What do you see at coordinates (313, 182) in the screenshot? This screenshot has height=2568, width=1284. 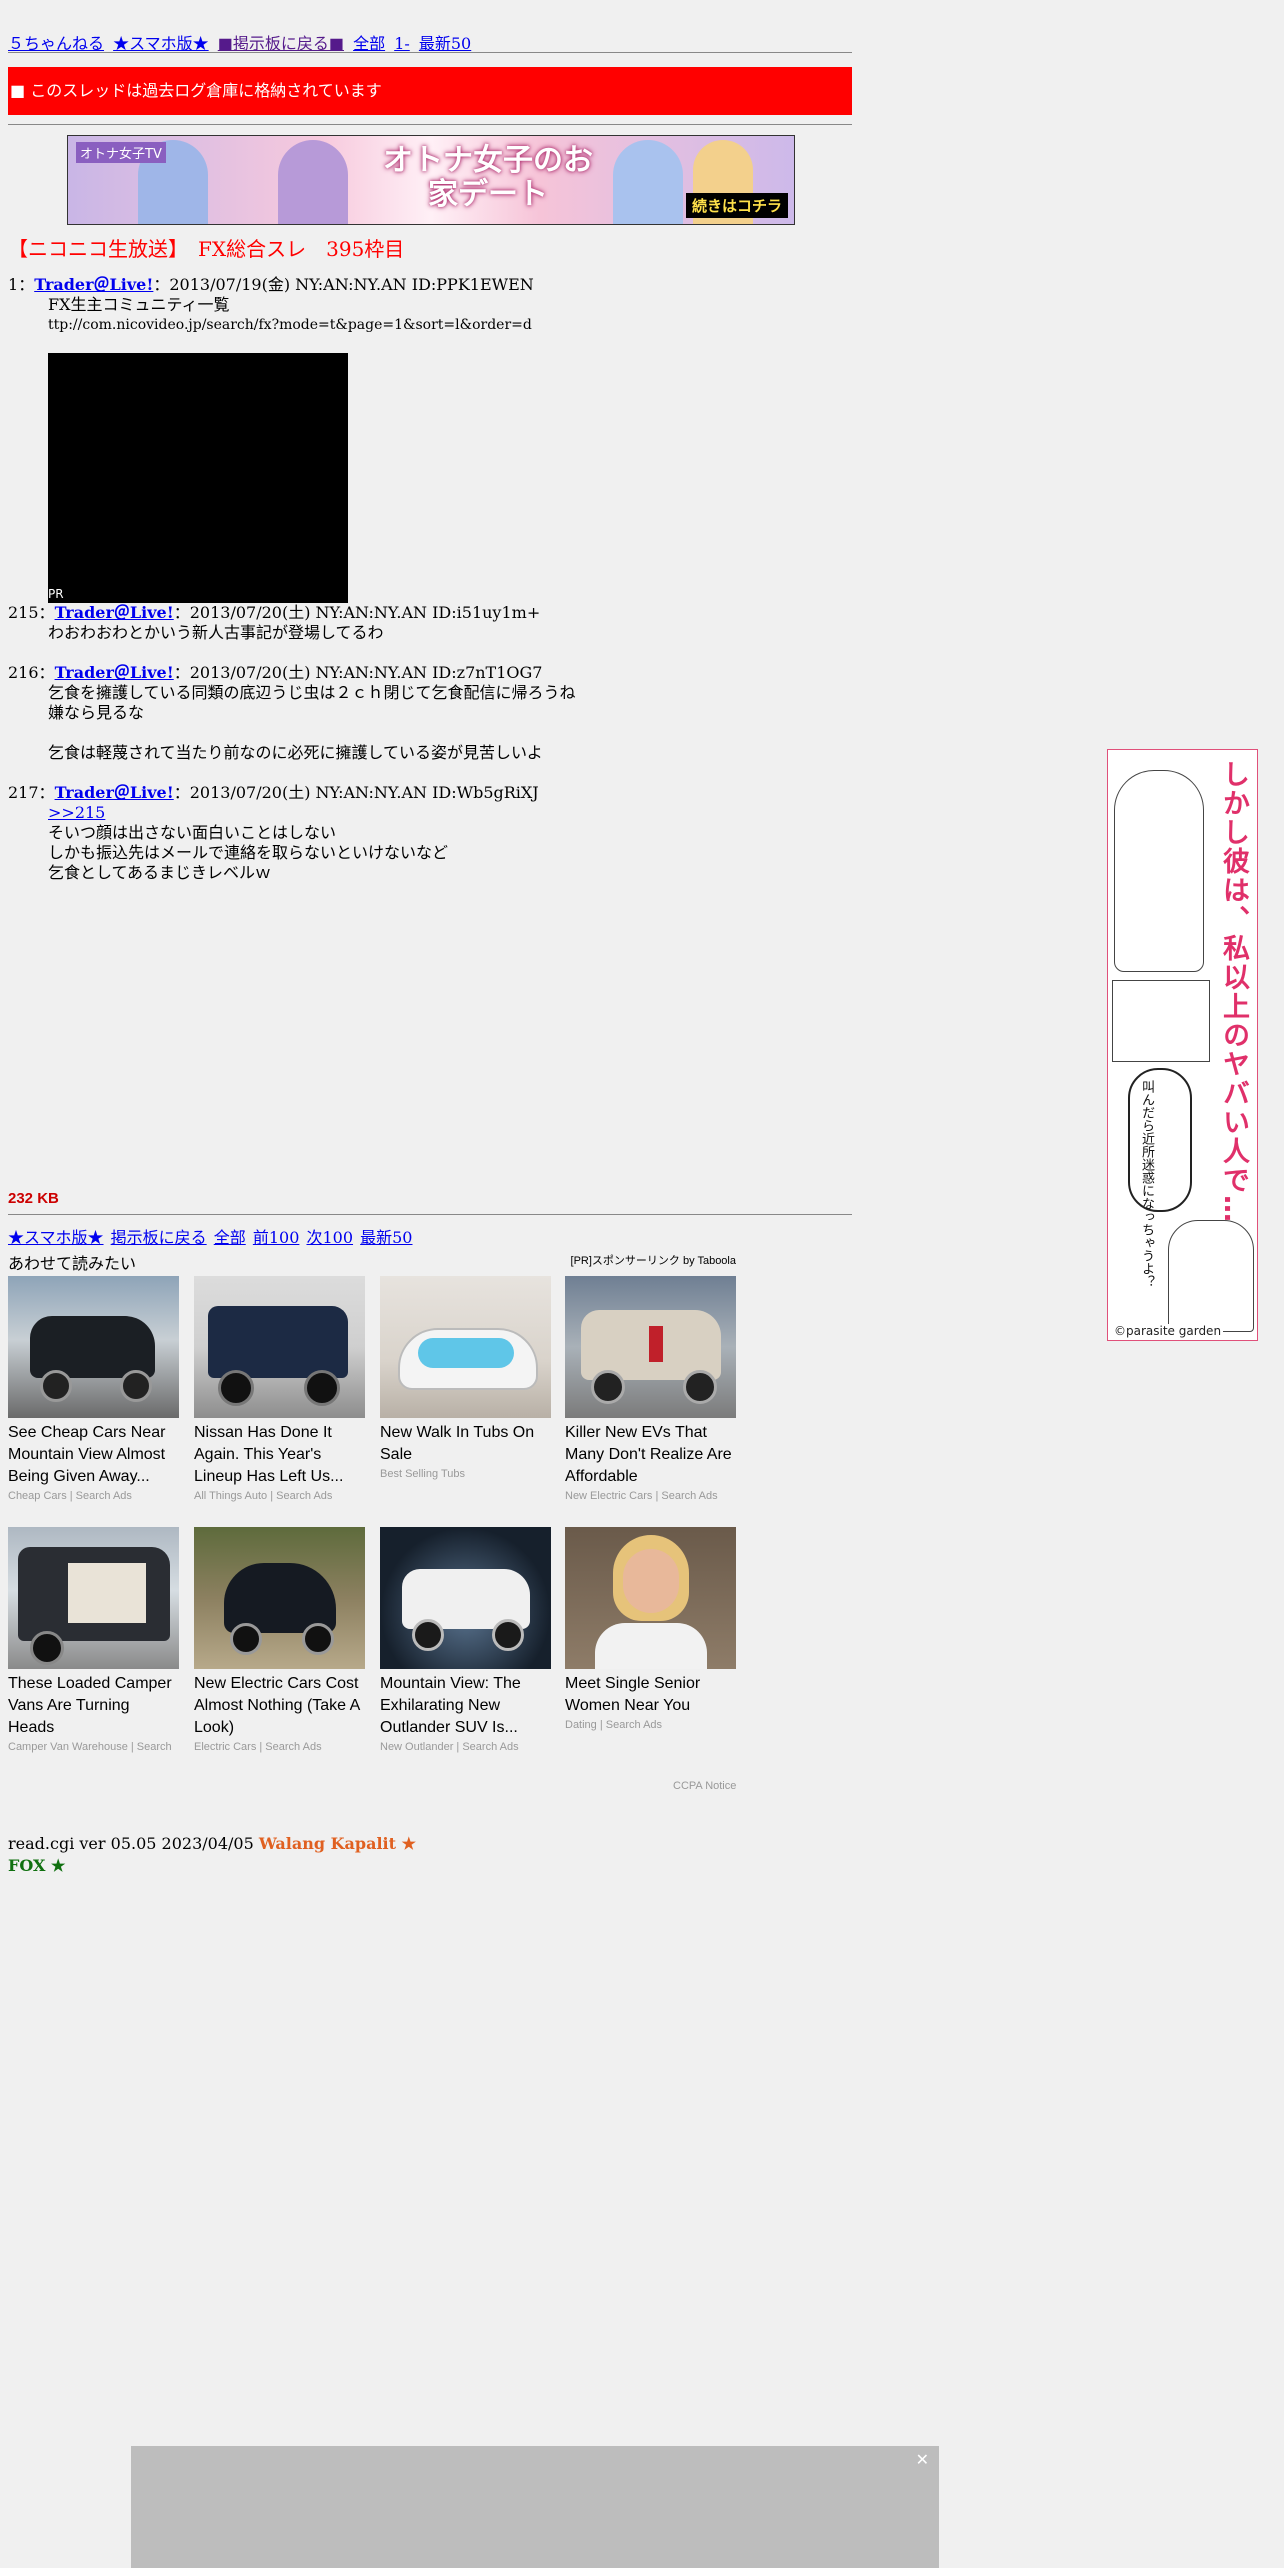 I see `anime-character-image` at bounding box center [313, 182].